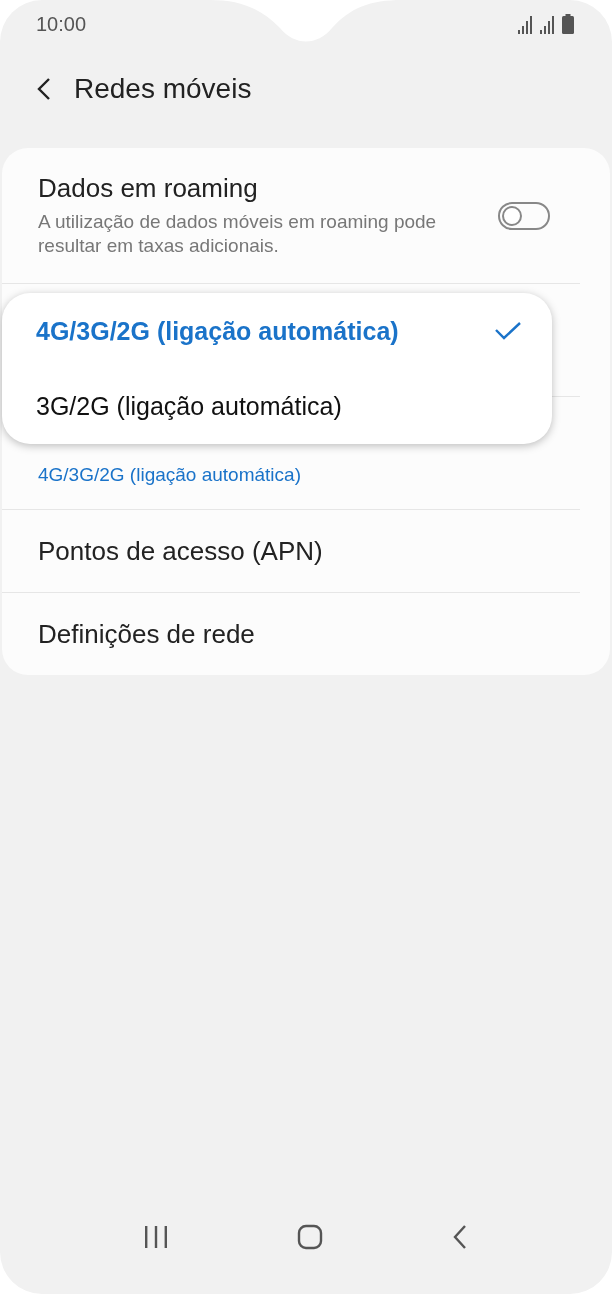 Image resolution: width=612 pixels, height=1294 pixels. What do you see at coordinates (163, 89) in the screenshot?
I see `page-title: Redes móveis` at bounding box center [163, 89].